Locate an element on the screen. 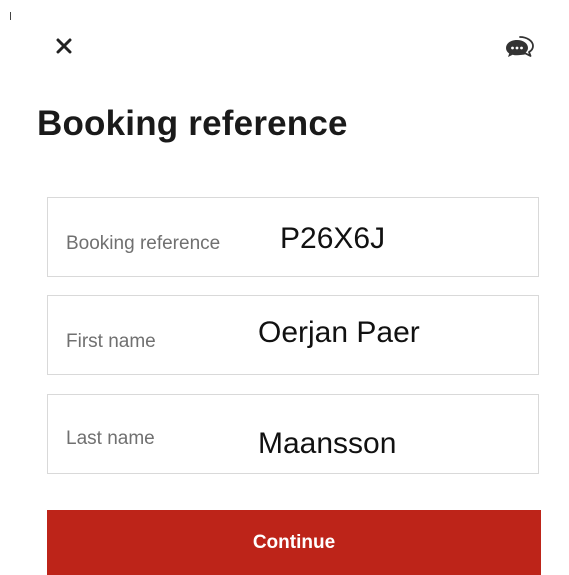 Image resolution: width=569 pixels, height=575 pixels. booking-reference-label: Booking reference is located at coordinates (143, 243).